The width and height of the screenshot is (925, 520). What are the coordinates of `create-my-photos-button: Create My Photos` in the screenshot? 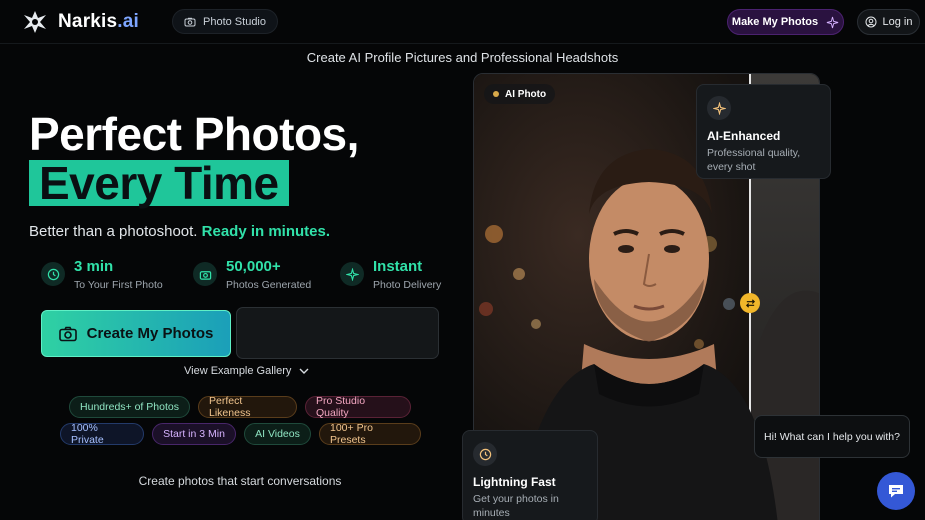 It's located at (136, 333).